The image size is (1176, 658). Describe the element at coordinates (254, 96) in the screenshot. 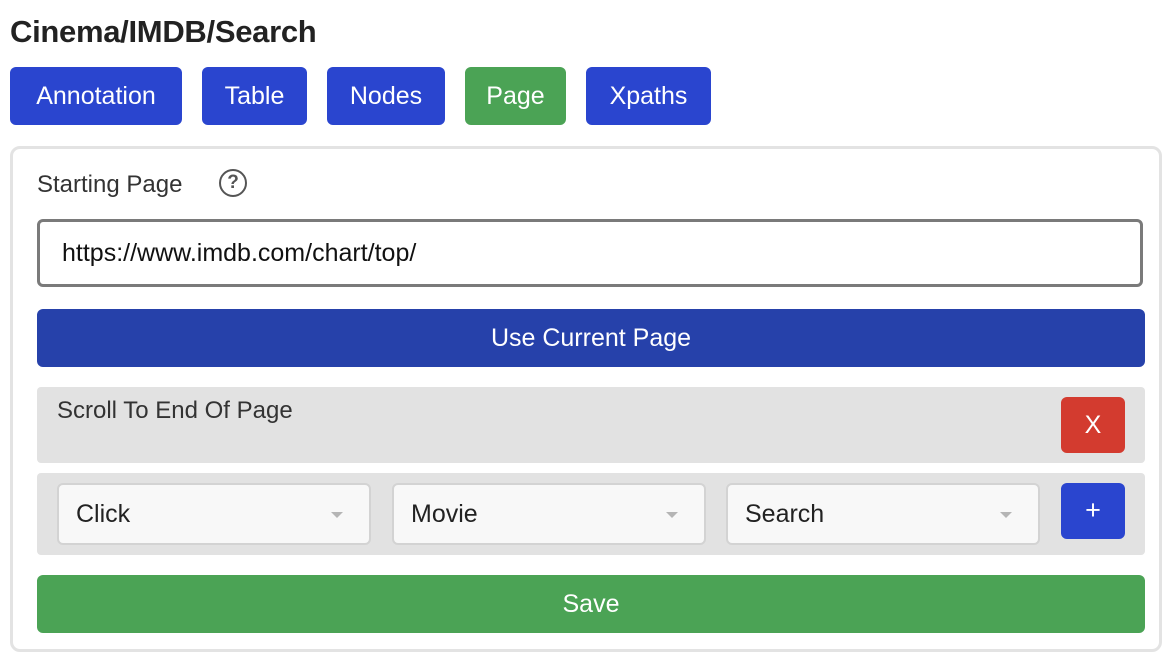

I see `tab-table: Table` at that location.